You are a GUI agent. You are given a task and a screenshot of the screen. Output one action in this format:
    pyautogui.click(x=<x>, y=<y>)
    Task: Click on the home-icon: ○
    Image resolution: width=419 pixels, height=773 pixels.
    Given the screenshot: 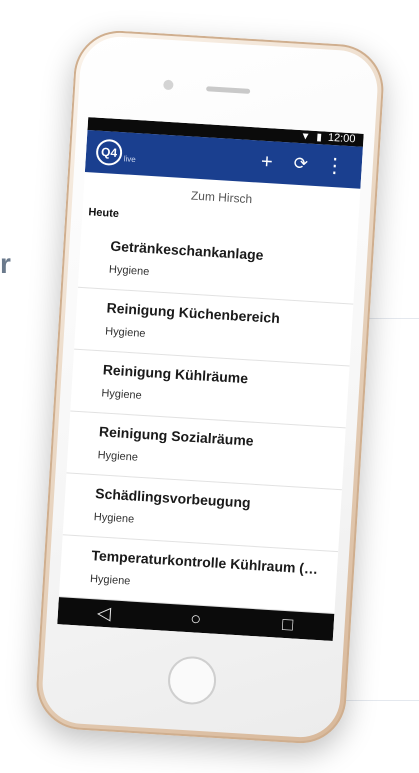 What is the action you would take?
    pyautogui.click(x=195, y=618)
    